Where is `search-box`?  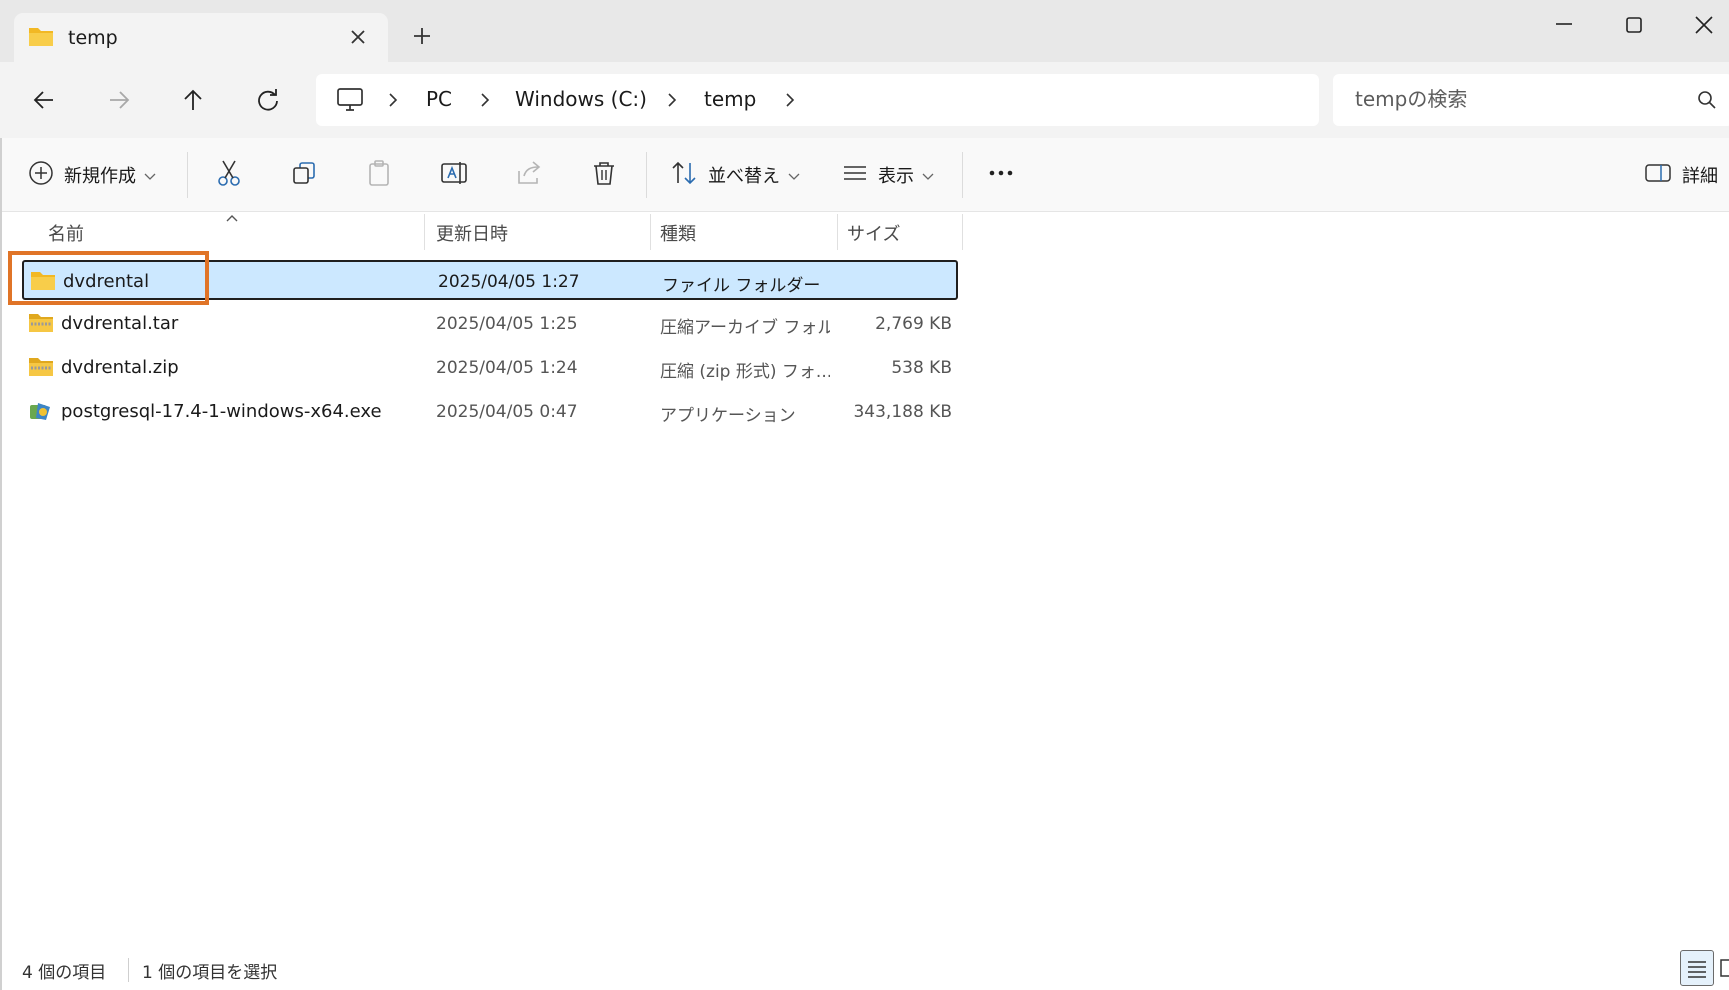 search-box is located at coordinates (1531, 100).